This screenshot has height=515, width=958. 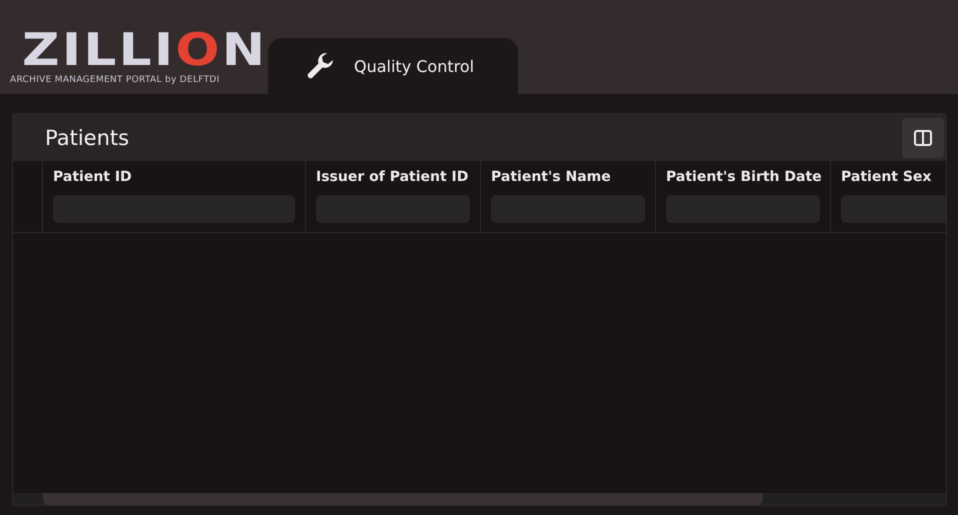 I want to click on column-header: Patient's Name, so click(x=568, y=177).